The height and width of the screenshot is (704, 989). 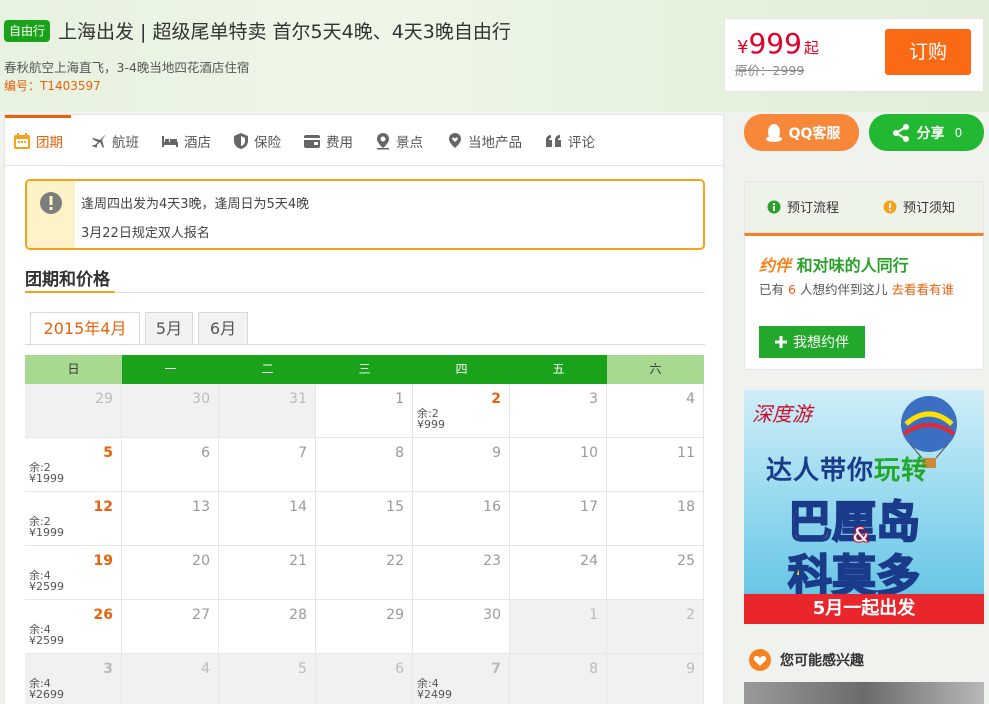 I want to click on booking-info-box: 预订流程 预订须知, so click(x=864, y=207).